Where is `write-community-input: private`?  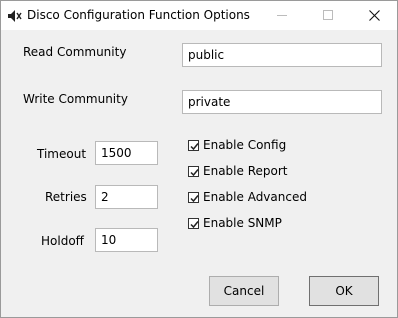 write-community-input: private is located at coordinates (282, 102).